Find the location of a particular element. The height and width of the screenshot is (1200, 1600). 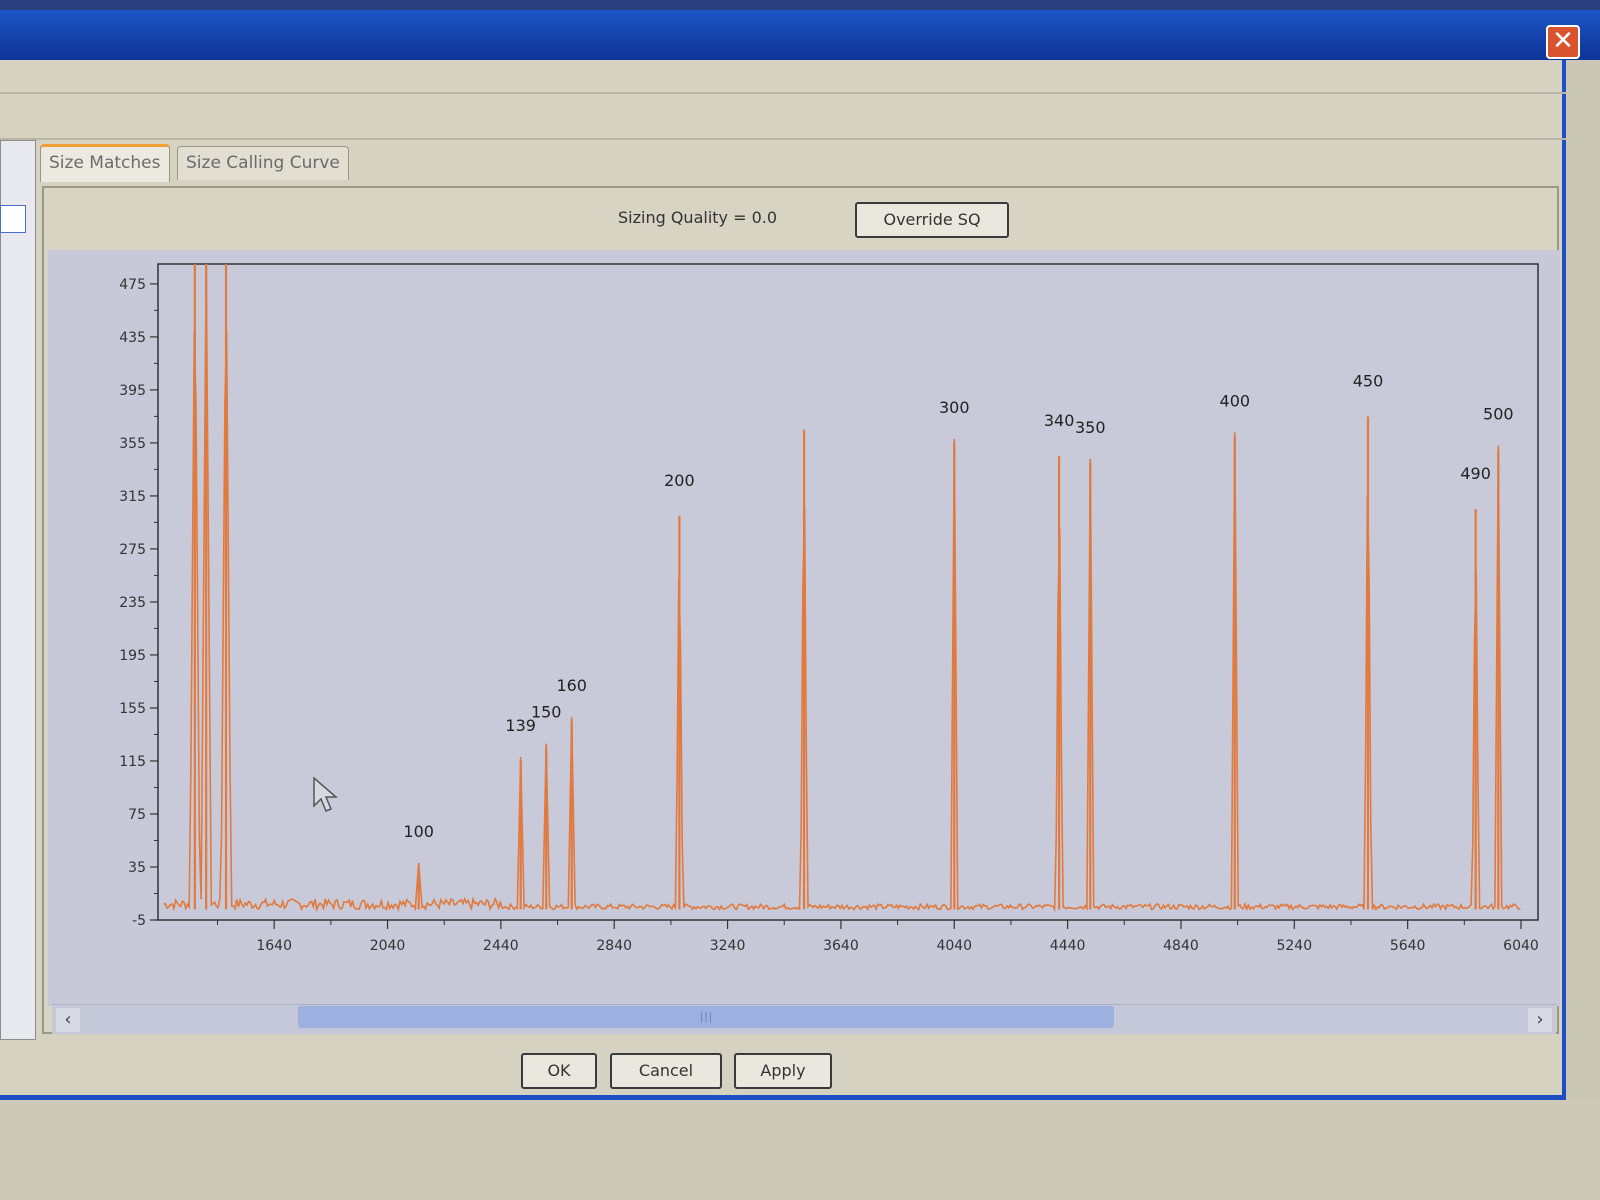

y-tick-label: -5 is located at coordinates (139, 921).